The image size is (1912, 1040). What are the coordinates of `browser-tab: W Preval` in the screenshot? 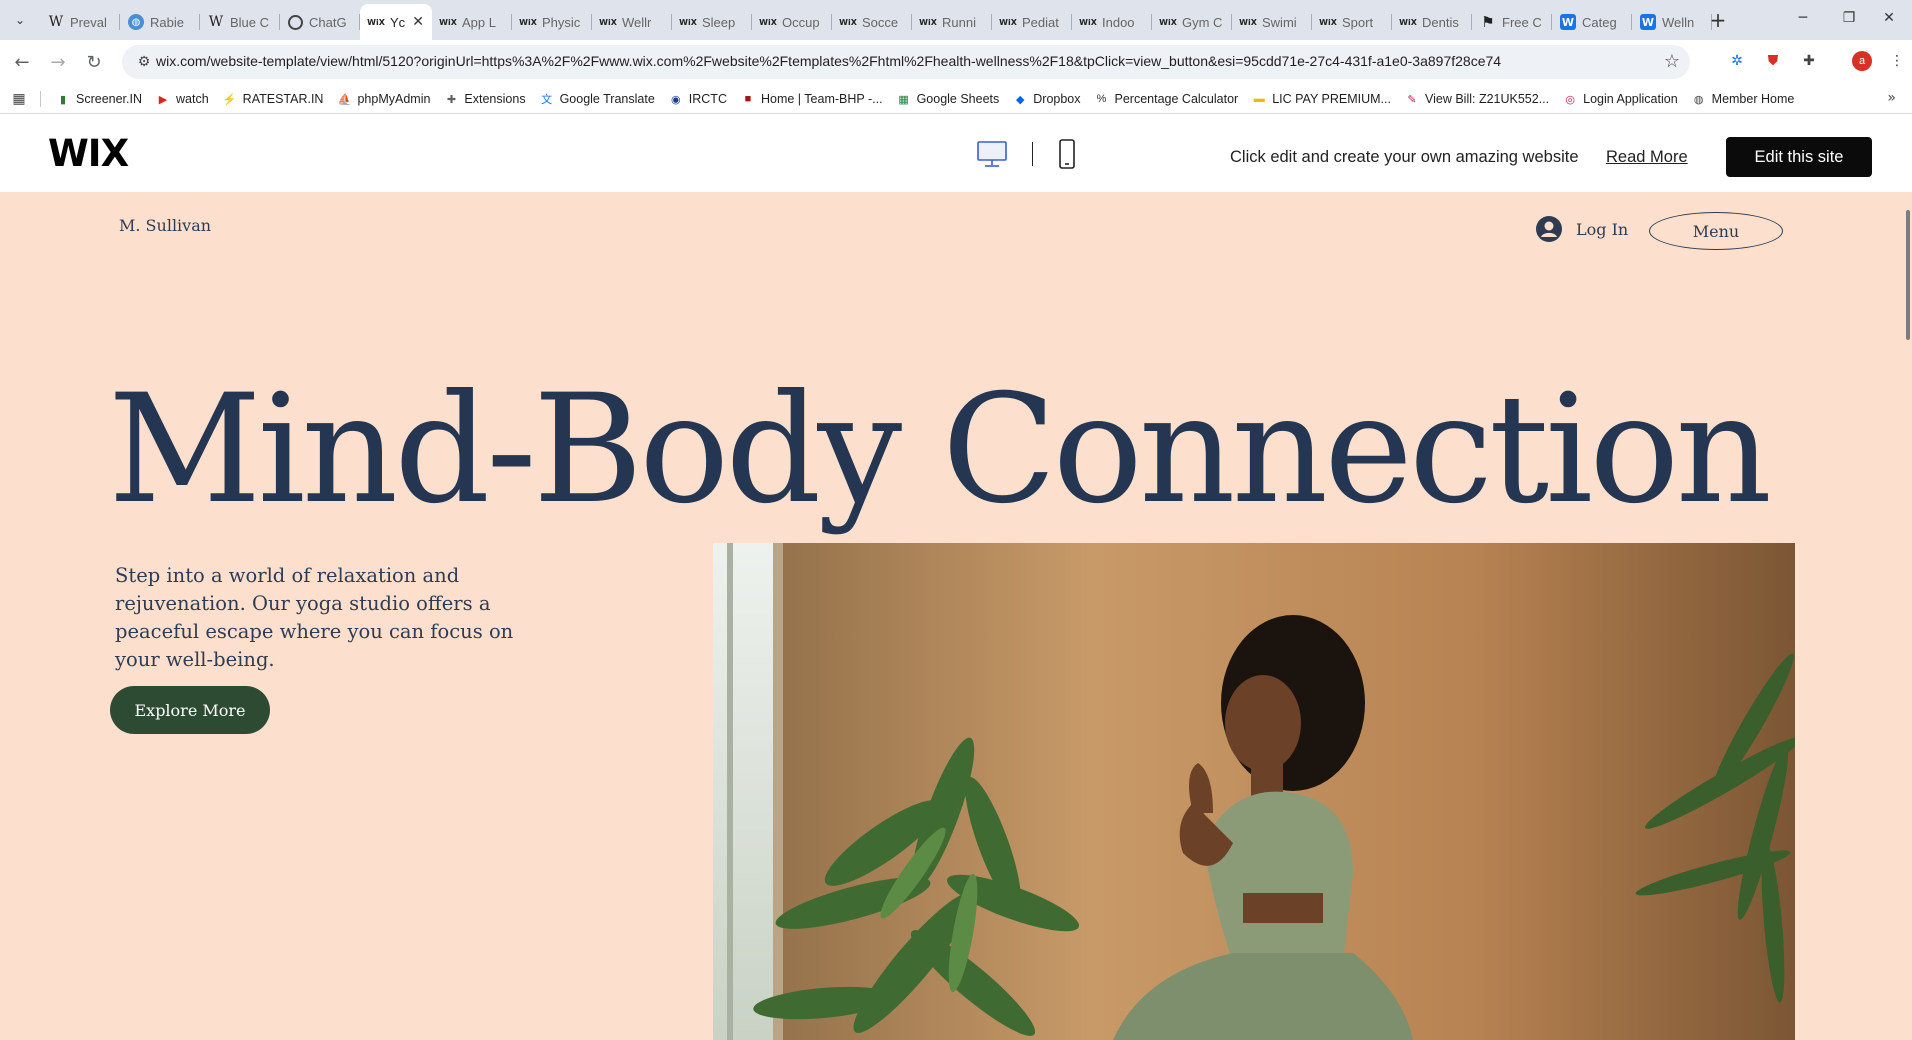 It's located at (80, 22).